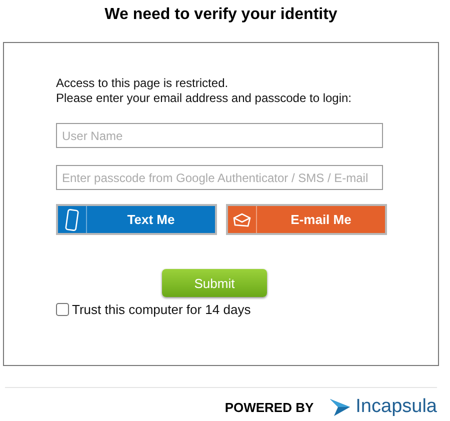  What do you see at coordinates (62, 309) in the screenshot?
I see `trust-checkbox` at bounding box center [62, 309].